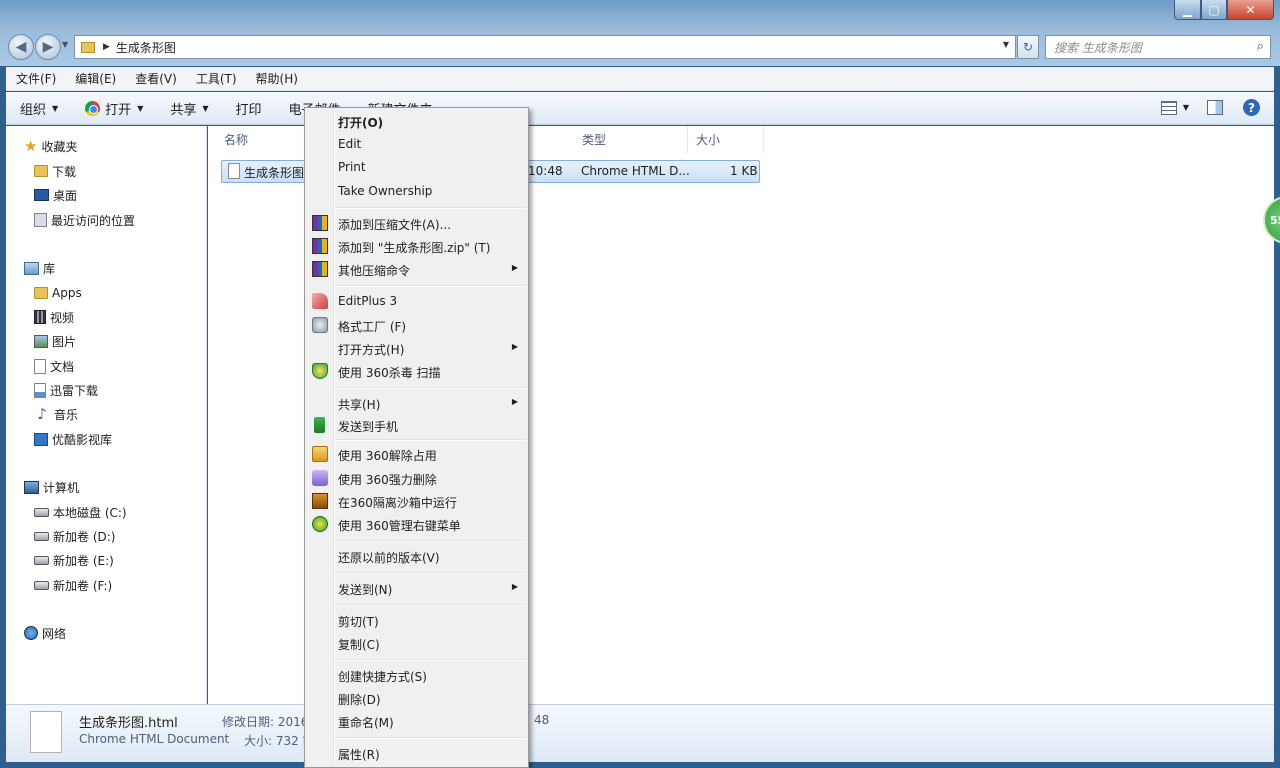  What do you see at coordinates (631, 139) in the screenshot?
I see `column-header-type: 类型` at bounding box center [631, 139].